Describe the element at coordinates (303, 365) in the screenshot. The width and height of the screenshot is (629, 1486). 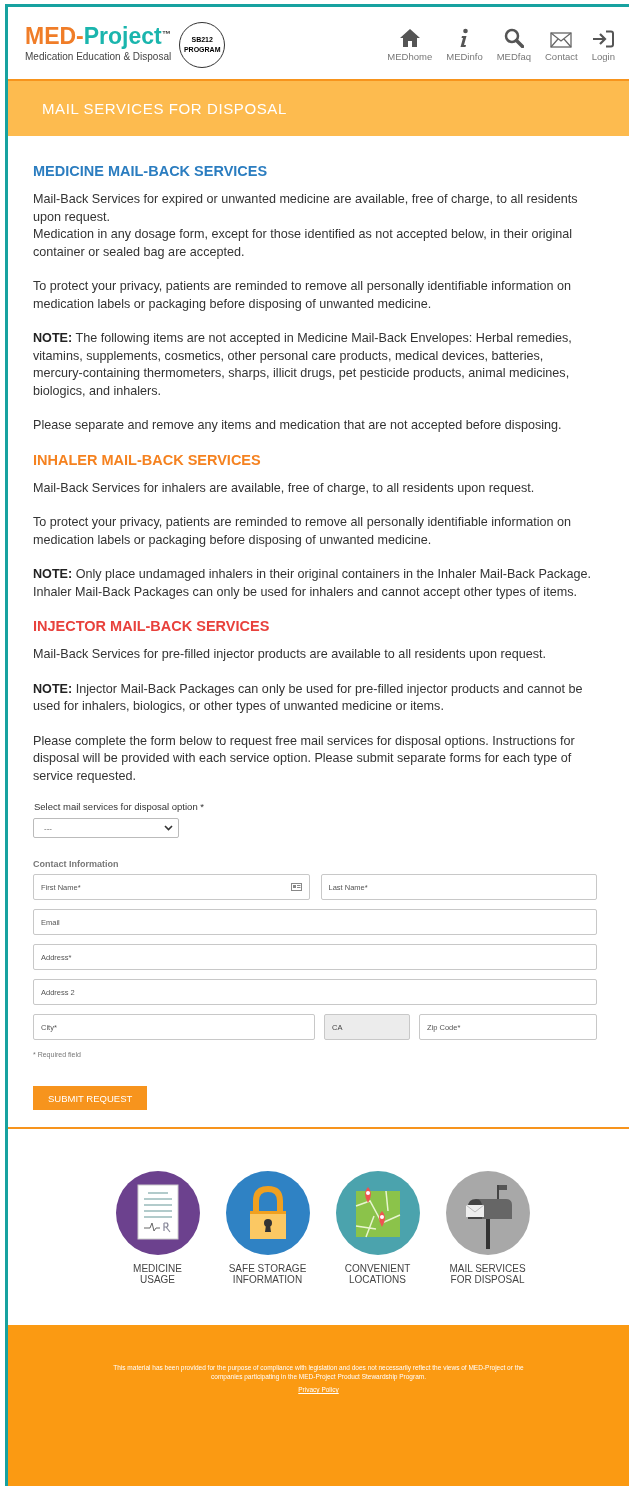
I see `paragraph: NOTE: The following items are not accepted in Medicine Mail-Back Envelopes: Herbal remedies, vitamins, supplements, cosmetics, other personal care products, medical devices, batteries, mercury-containing thermometers, sharps, illicit drugs, pet pesticide products, animal medicines, biologics, and inhalers.` at that location.